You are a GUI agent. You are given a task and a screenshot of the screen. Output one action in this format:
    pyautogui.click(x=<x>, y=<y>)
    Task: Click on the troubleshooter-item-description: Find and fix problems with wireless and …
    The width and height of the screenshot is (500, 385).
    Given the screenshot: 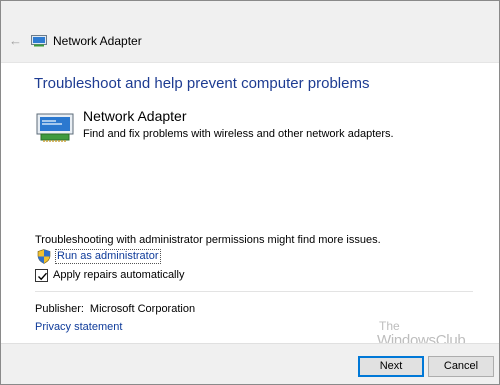 What is the action you would take?
    pyautogui.click(x=238, y=134)
    